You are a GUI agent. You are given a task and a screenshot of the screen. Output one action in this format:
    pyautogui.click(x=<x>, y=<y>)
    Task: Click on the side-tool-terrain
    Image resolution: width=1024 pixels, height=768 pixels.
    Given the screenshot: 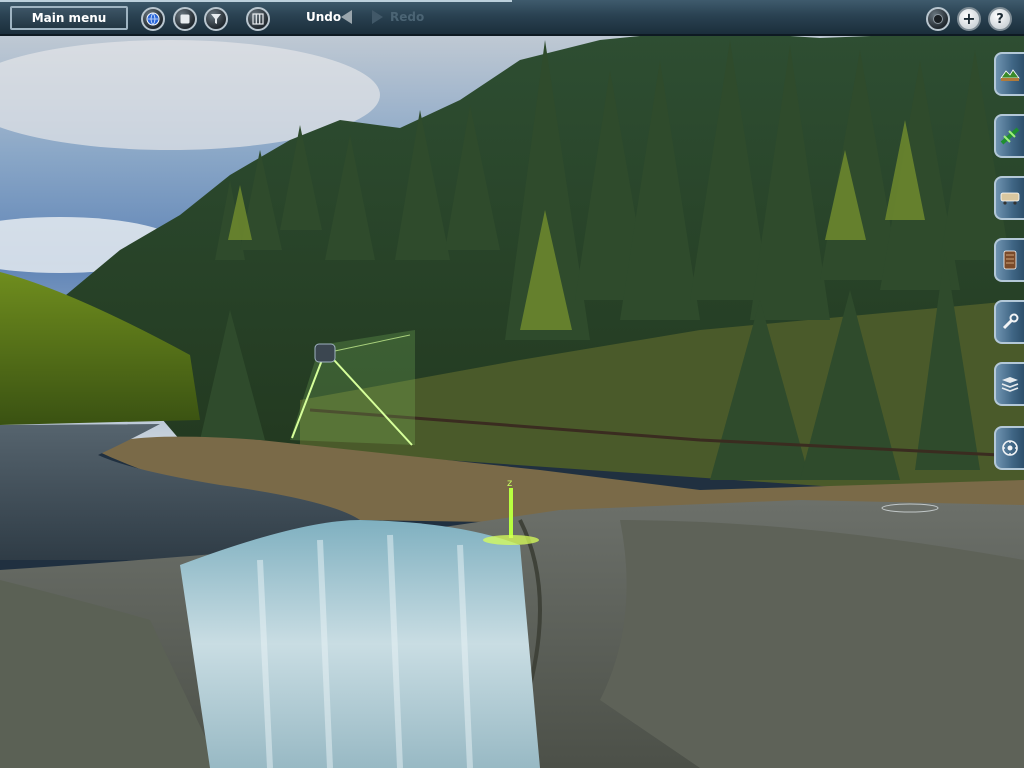 What is the action you would take?
    pyautogui.click(x=1009, y=74)
    